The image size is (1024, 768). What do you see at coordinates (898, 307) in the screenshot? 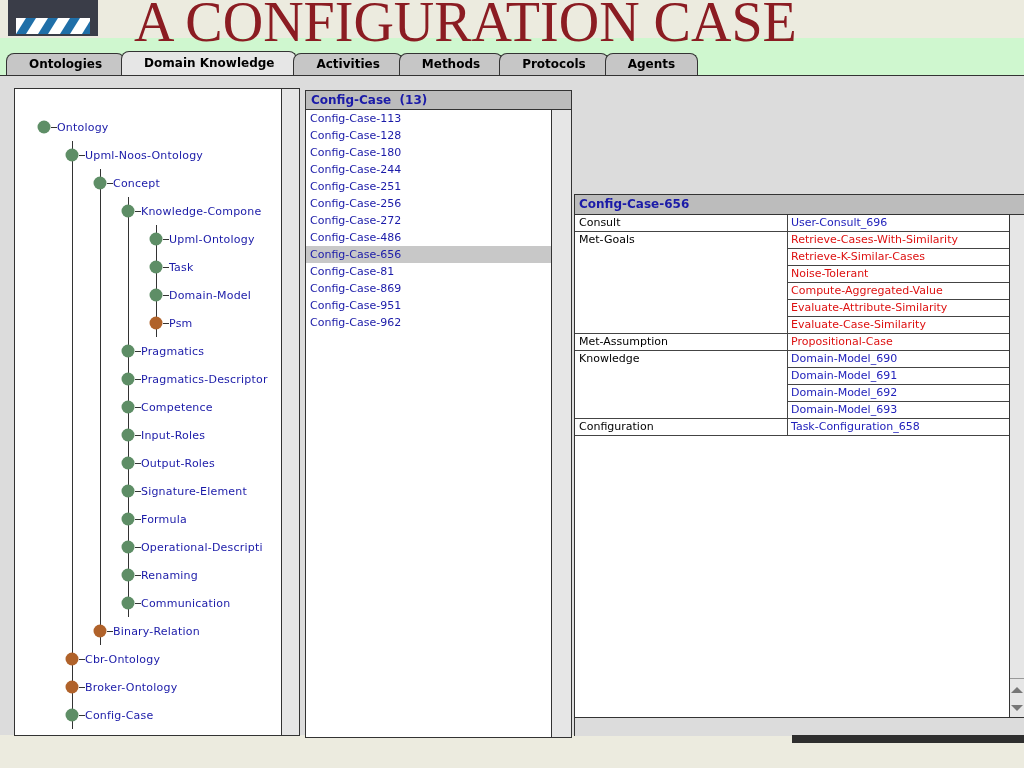
I see `table-cell: Evaluate-Attribute-Similarity` at bounding box center [898, 307].